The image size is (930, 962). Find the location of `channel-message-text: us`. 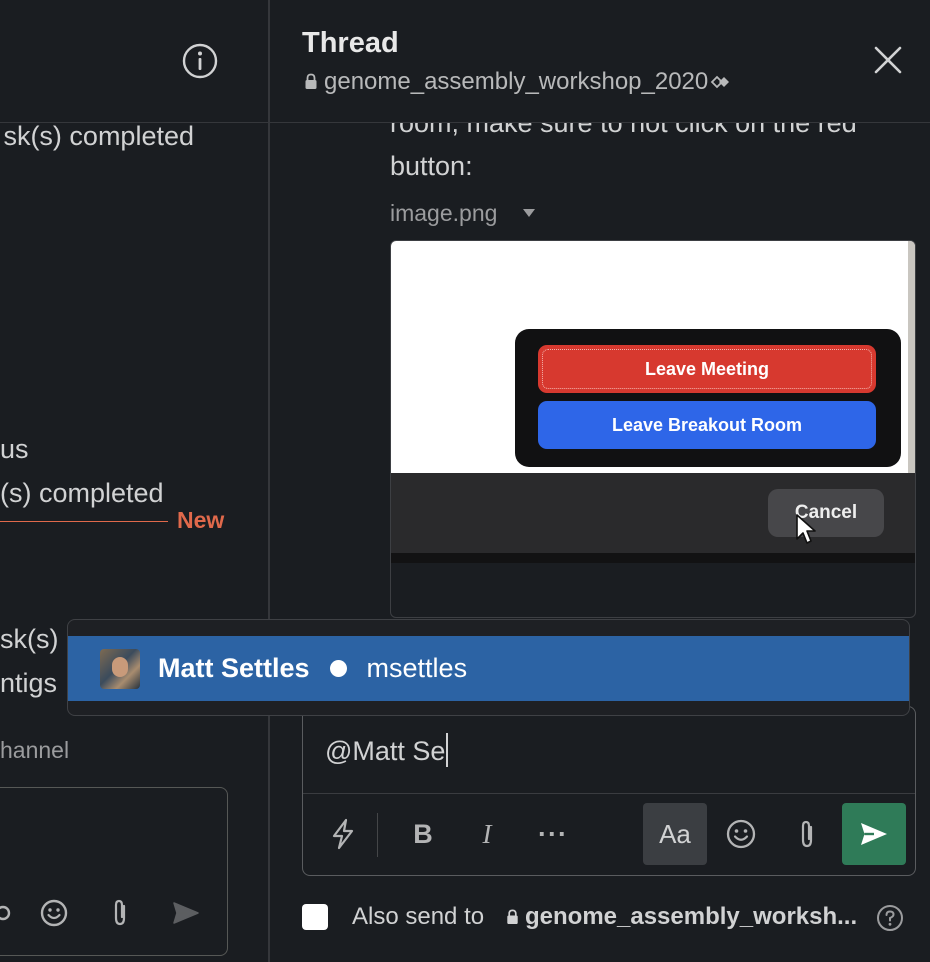

channel-message-text: us is located at coordinates (14, 449).